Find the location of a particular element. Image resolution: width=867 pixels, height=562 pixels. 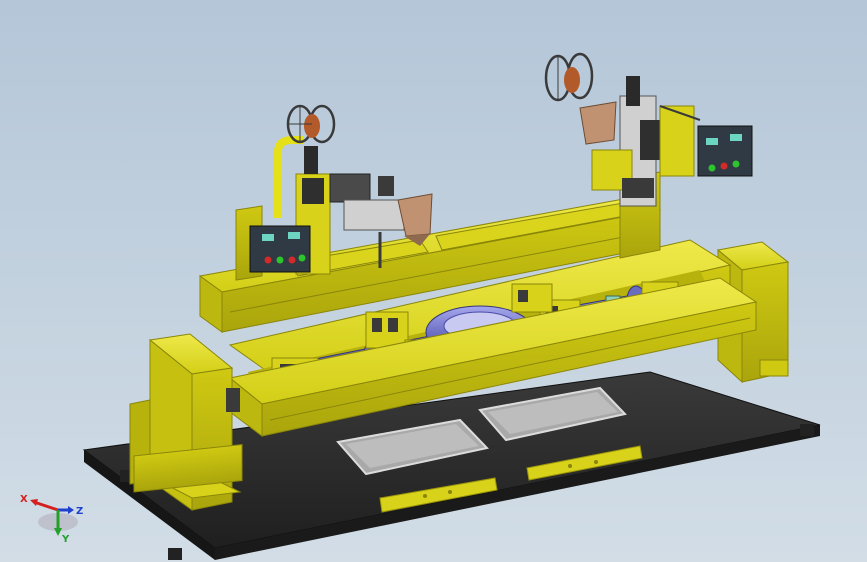

y-axis-label: Y is located at coordinates (65, 539).